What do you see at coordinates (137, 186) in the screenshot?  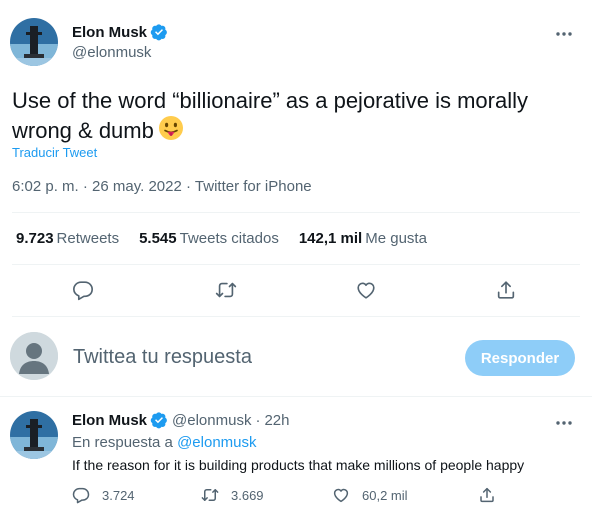 I see `tweet-date: 26 may. 2022` at bounding box center [137, 186].